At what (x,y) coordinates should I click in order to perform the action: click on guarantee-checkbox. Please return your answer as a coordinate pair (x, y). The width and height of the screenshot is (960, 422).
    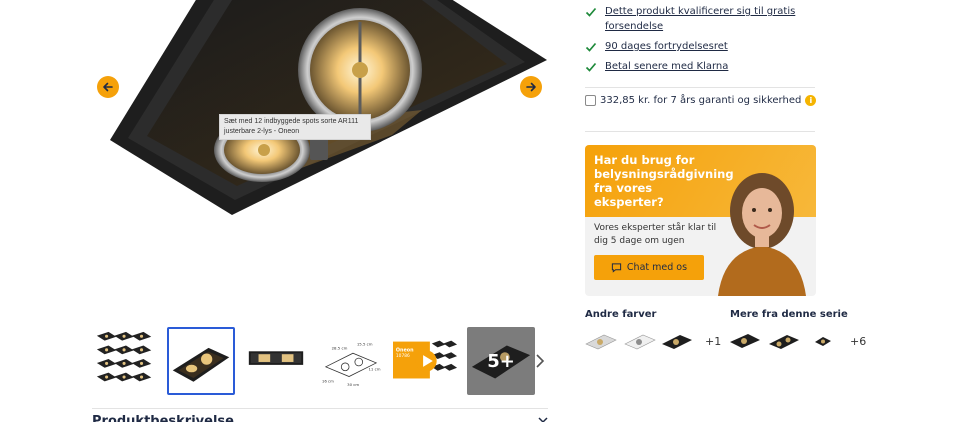
    Looking at the image, I should click on (590, 100).